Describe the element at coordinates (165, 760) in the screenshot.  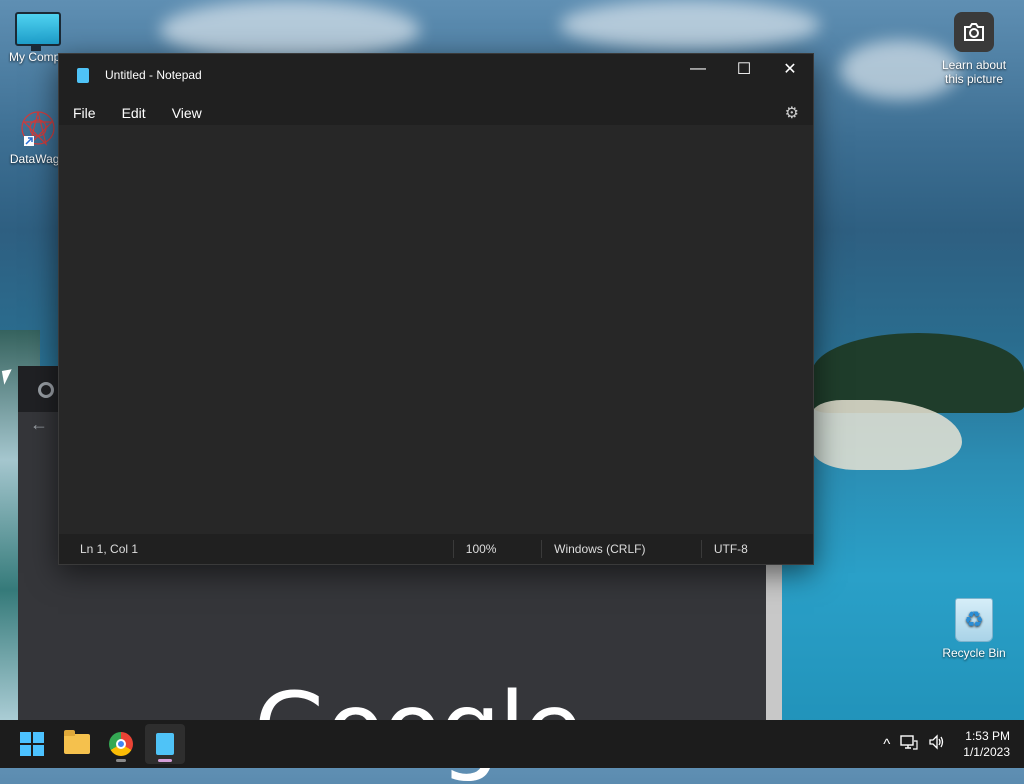
I see `active-indicator` at that location.